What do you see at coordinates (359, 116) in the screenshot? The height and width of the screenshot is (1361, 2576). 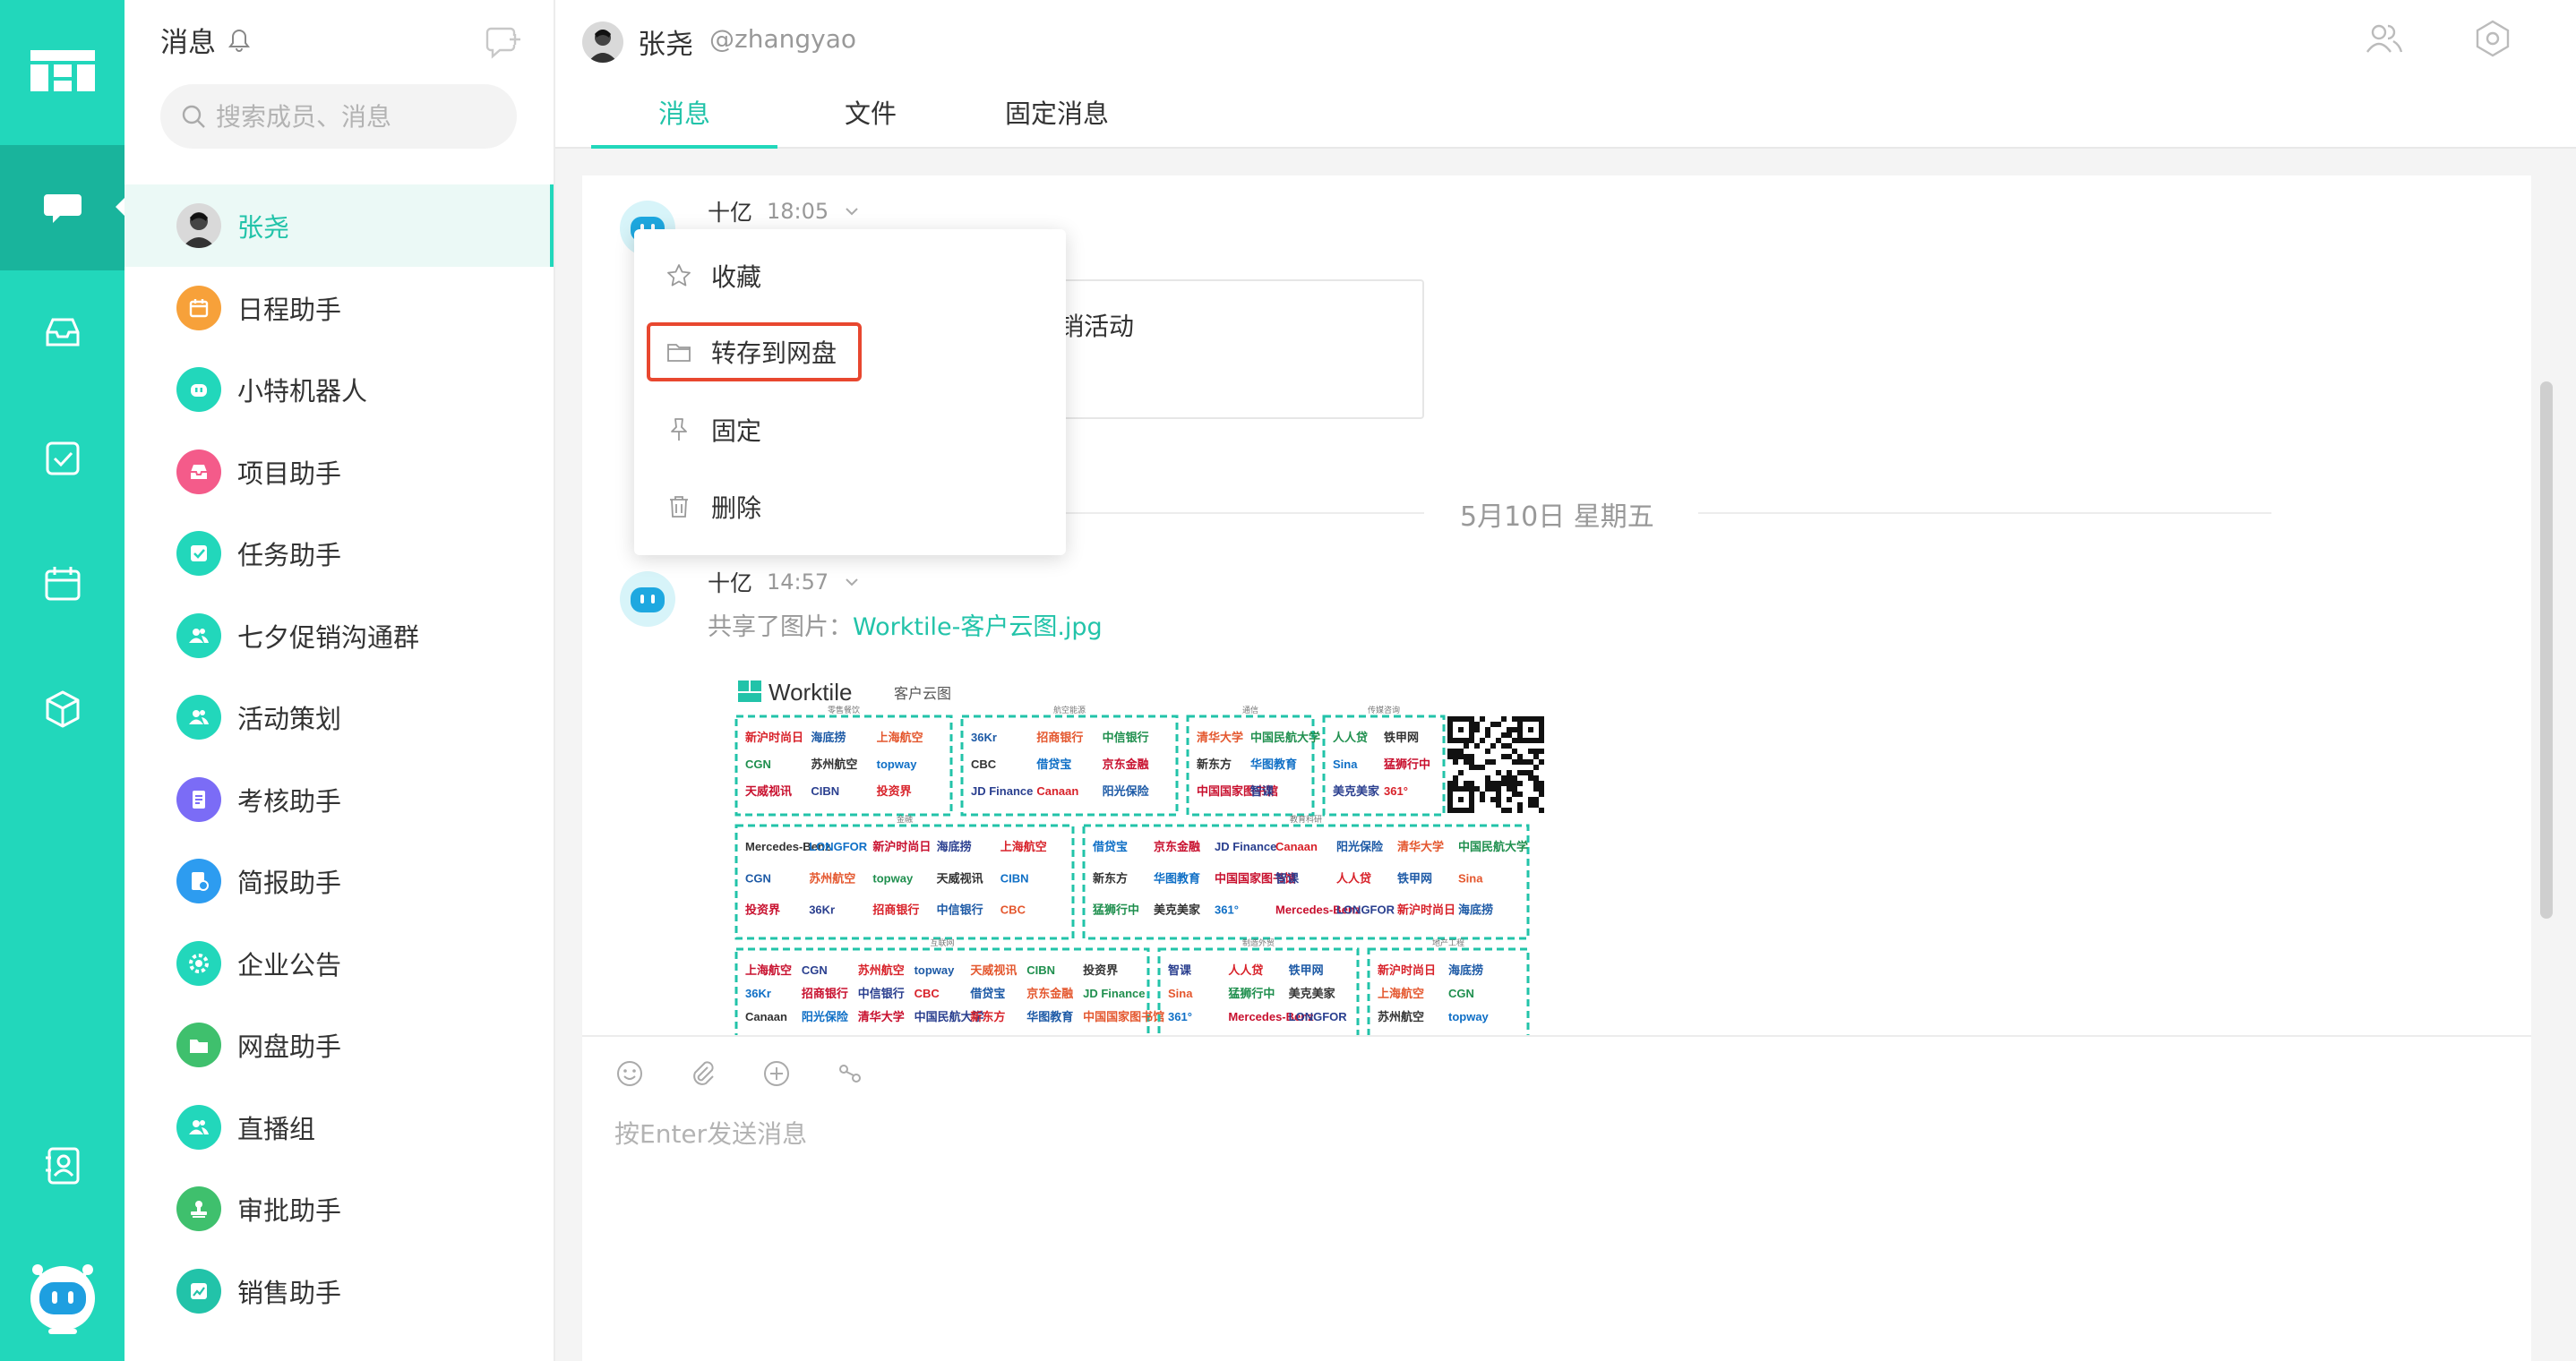 I see `search-input` at bounding box center [359, 116].